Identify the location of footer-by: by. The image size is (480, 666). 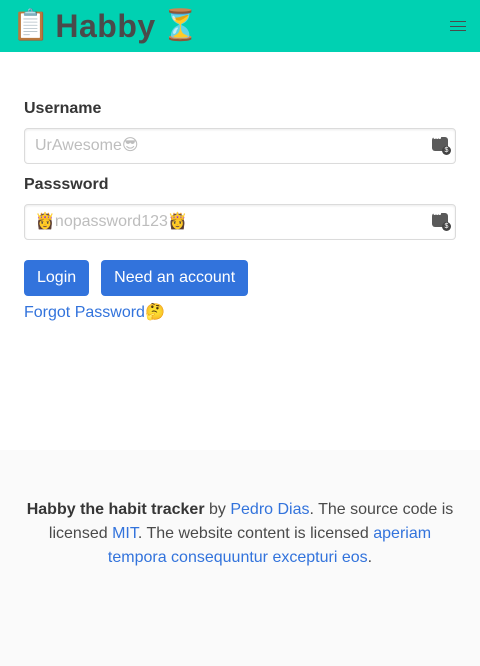
(217, 509).